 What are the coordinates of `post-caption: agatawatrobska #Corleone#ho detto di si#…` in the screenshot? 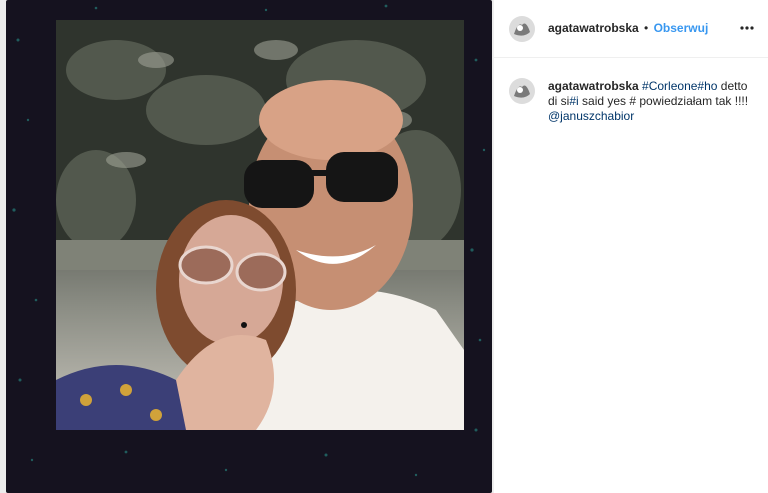 It's located at (651, 101).